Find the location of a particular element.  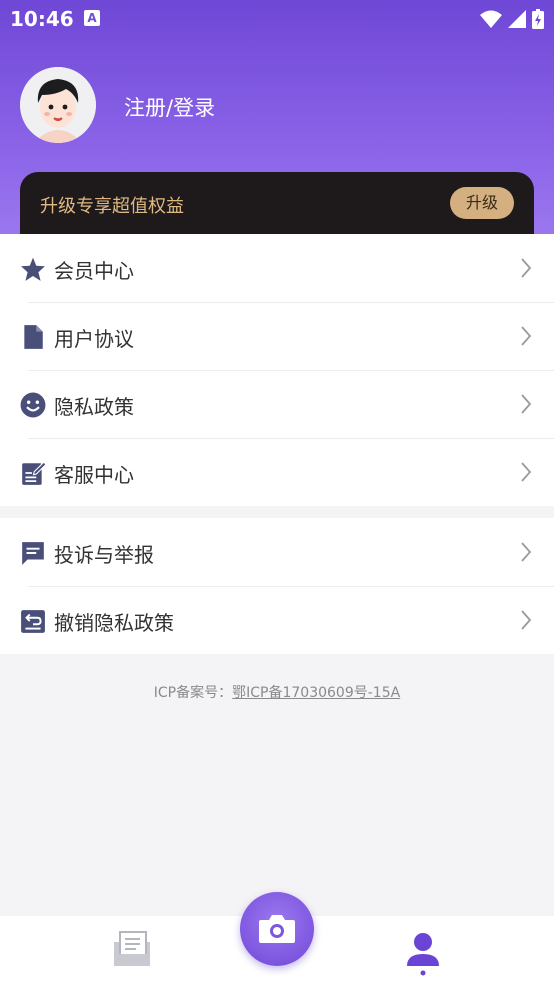

avatar is located at coordinates (58, 105).